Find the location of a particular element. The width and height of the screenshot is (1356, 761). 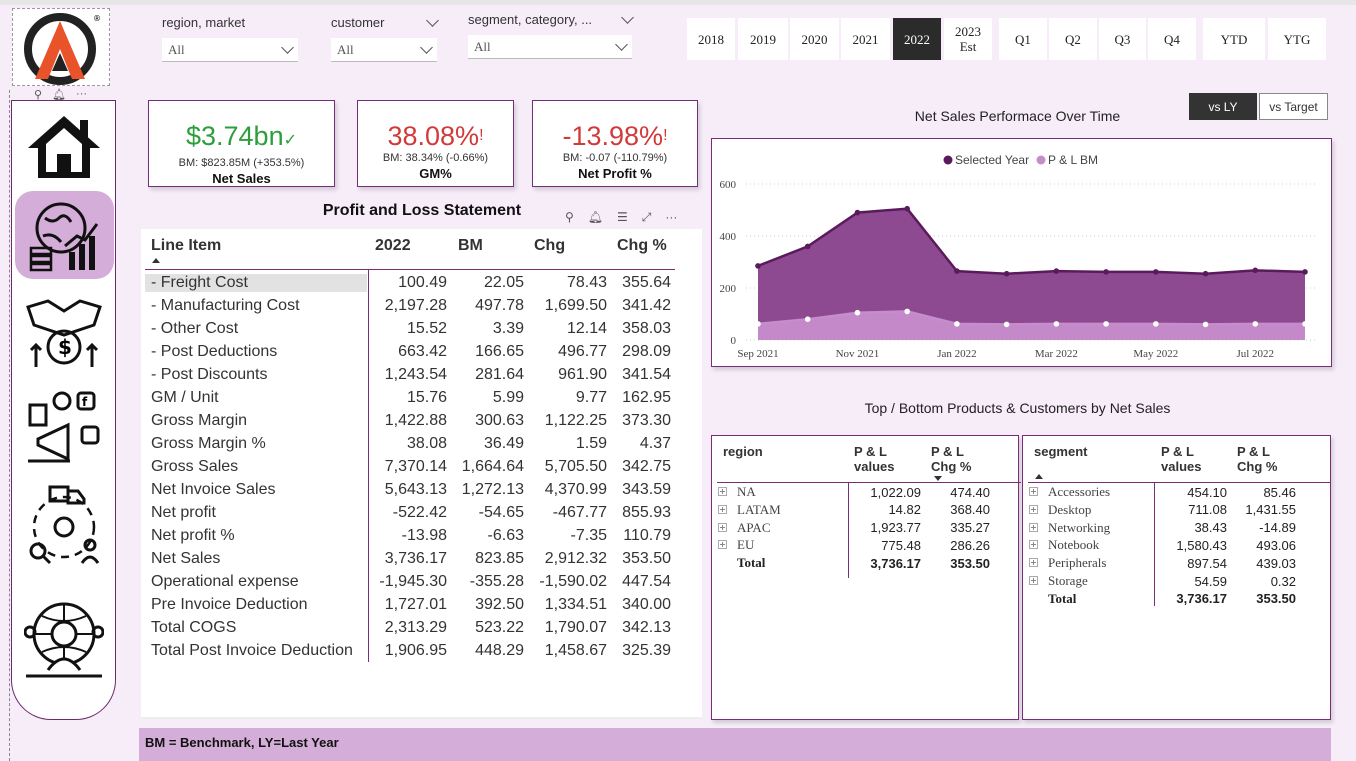

nav-marketing: f is located at coordinates (63, 427).